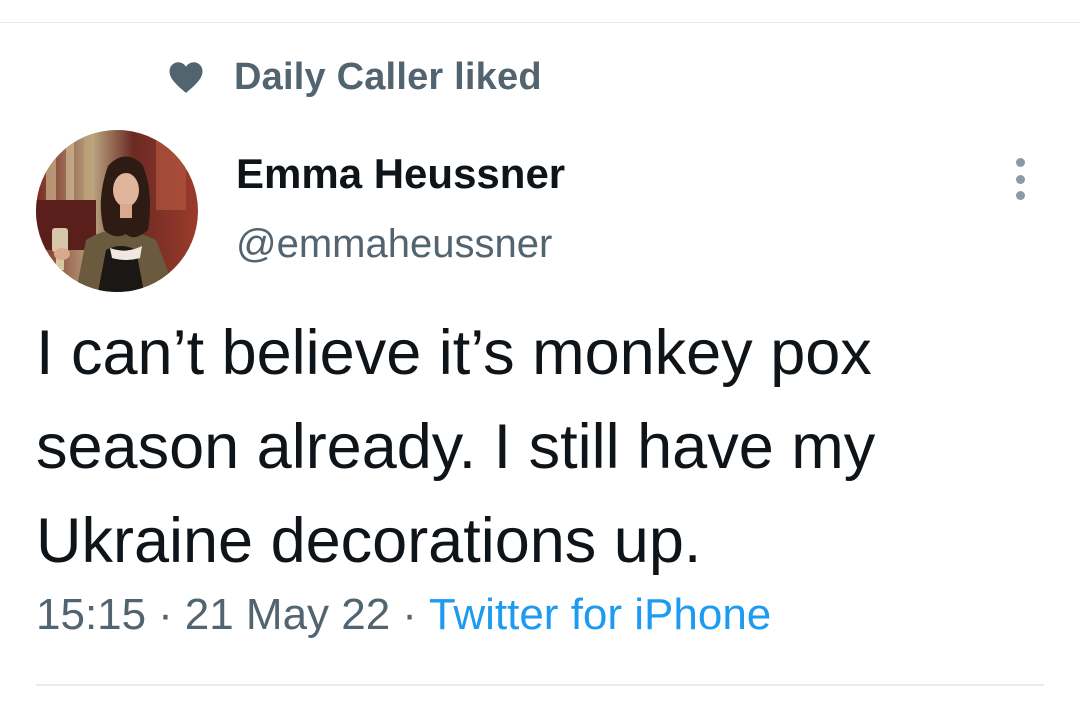  I want to click on author-handle: @emmaheussner, so click(394, 244).